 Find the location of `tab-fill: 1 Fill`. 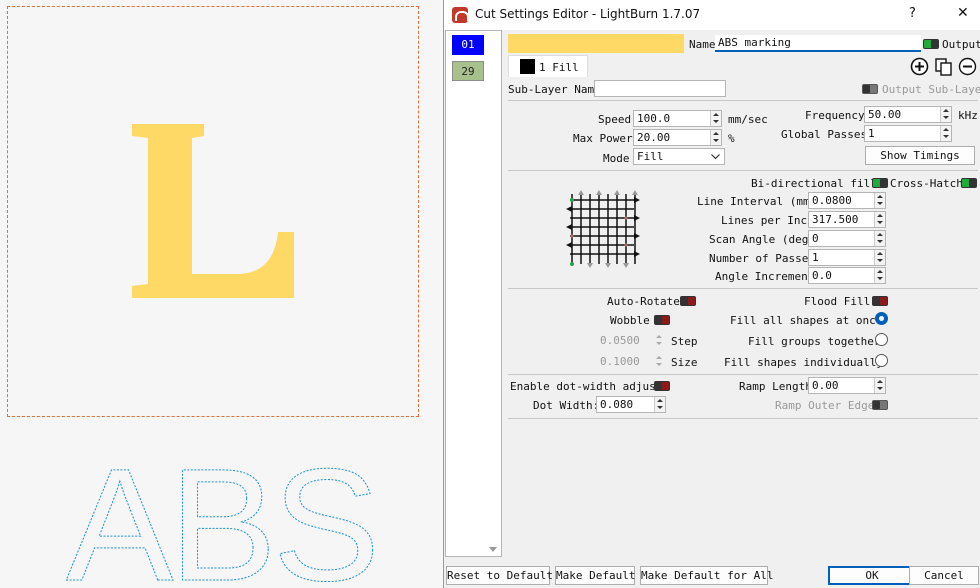

tab-fill: 1 Fill is located at coordinates (548, 66).